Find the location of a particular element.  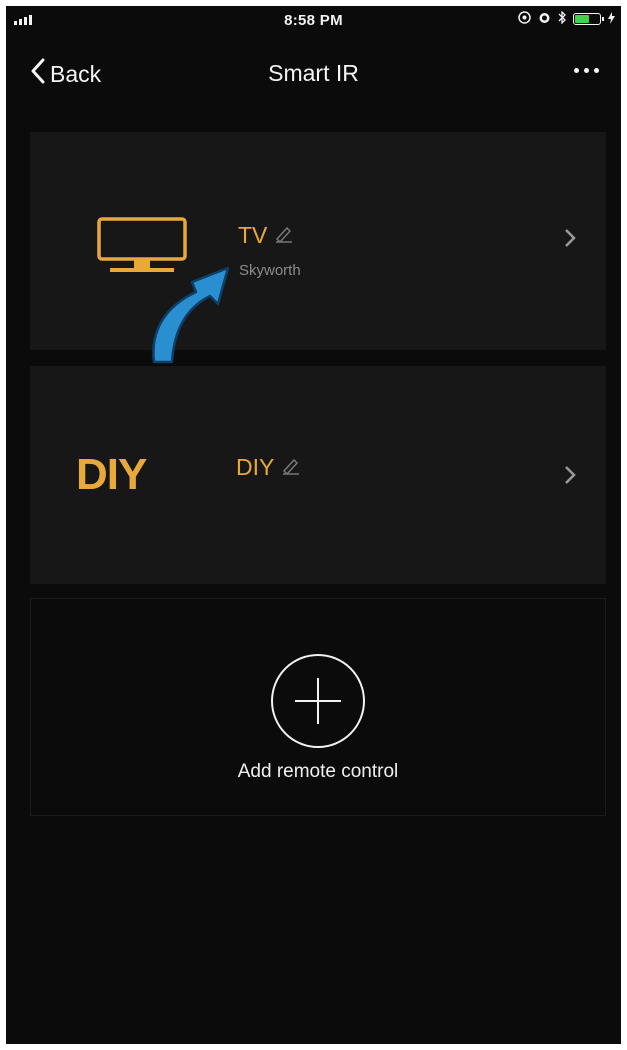

blue-pointer-arrow-icon is located at coordinates (189, 315).